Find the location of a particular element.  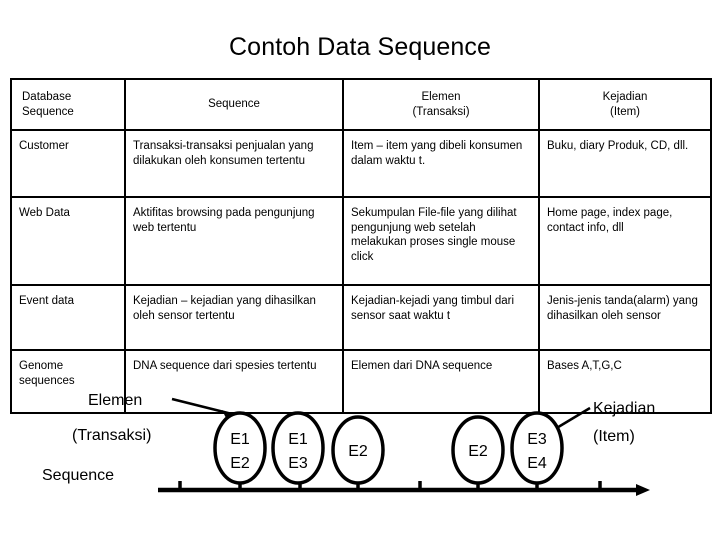

column-header-sequence-line1: Sequence is located at coordinates (234, 104).